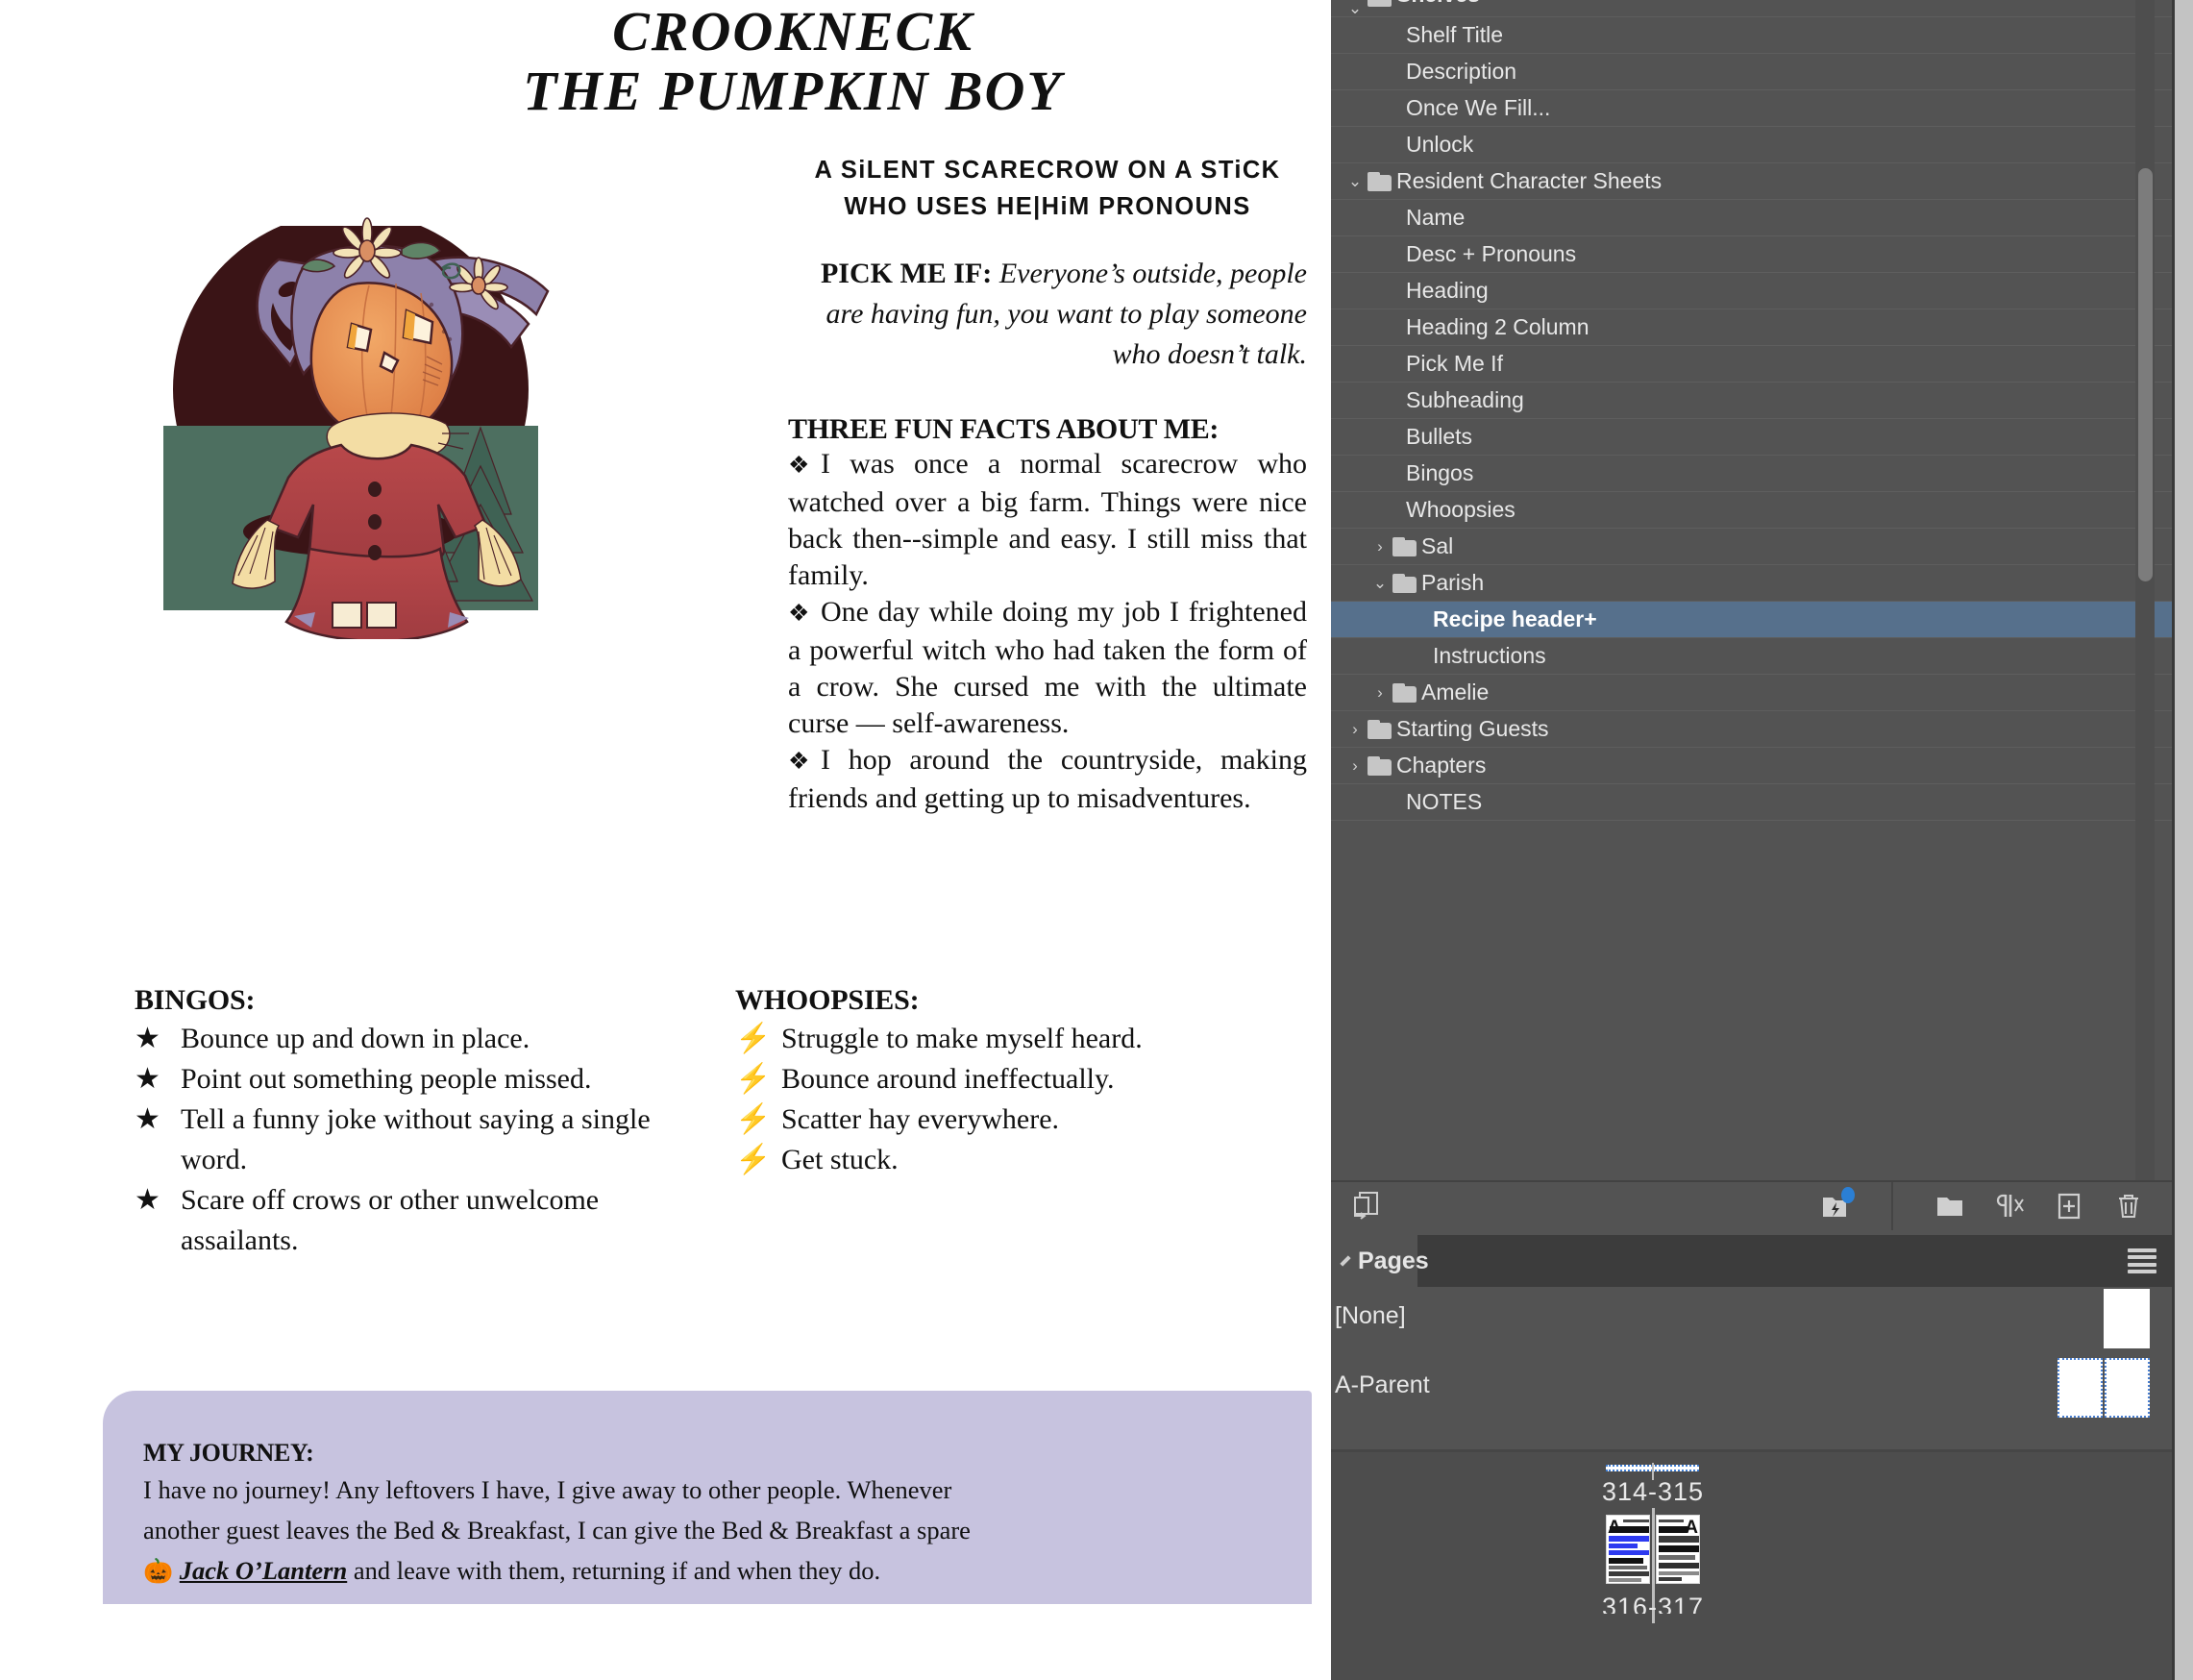 Image resolution: width=2193 pixels, height=1680 pixels. Describe the element at coordinates (2009, 1207) in the screenshot. I see `delete-unused-styles-icon` at that location.